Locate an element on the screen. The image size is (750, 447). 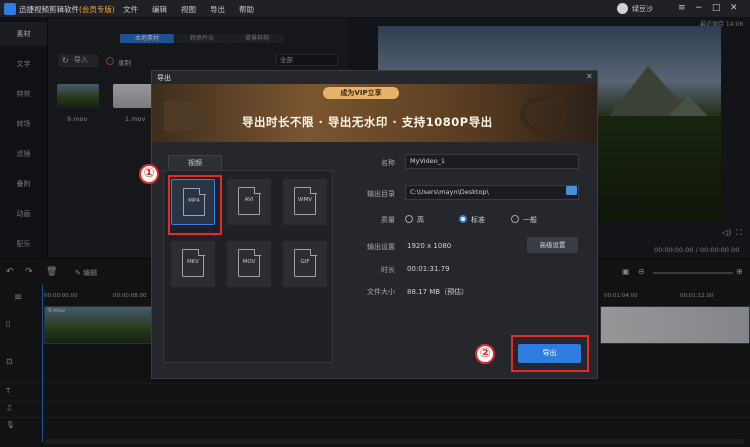
vip-tag: (会员专版) is located at coordinates (97, 9).